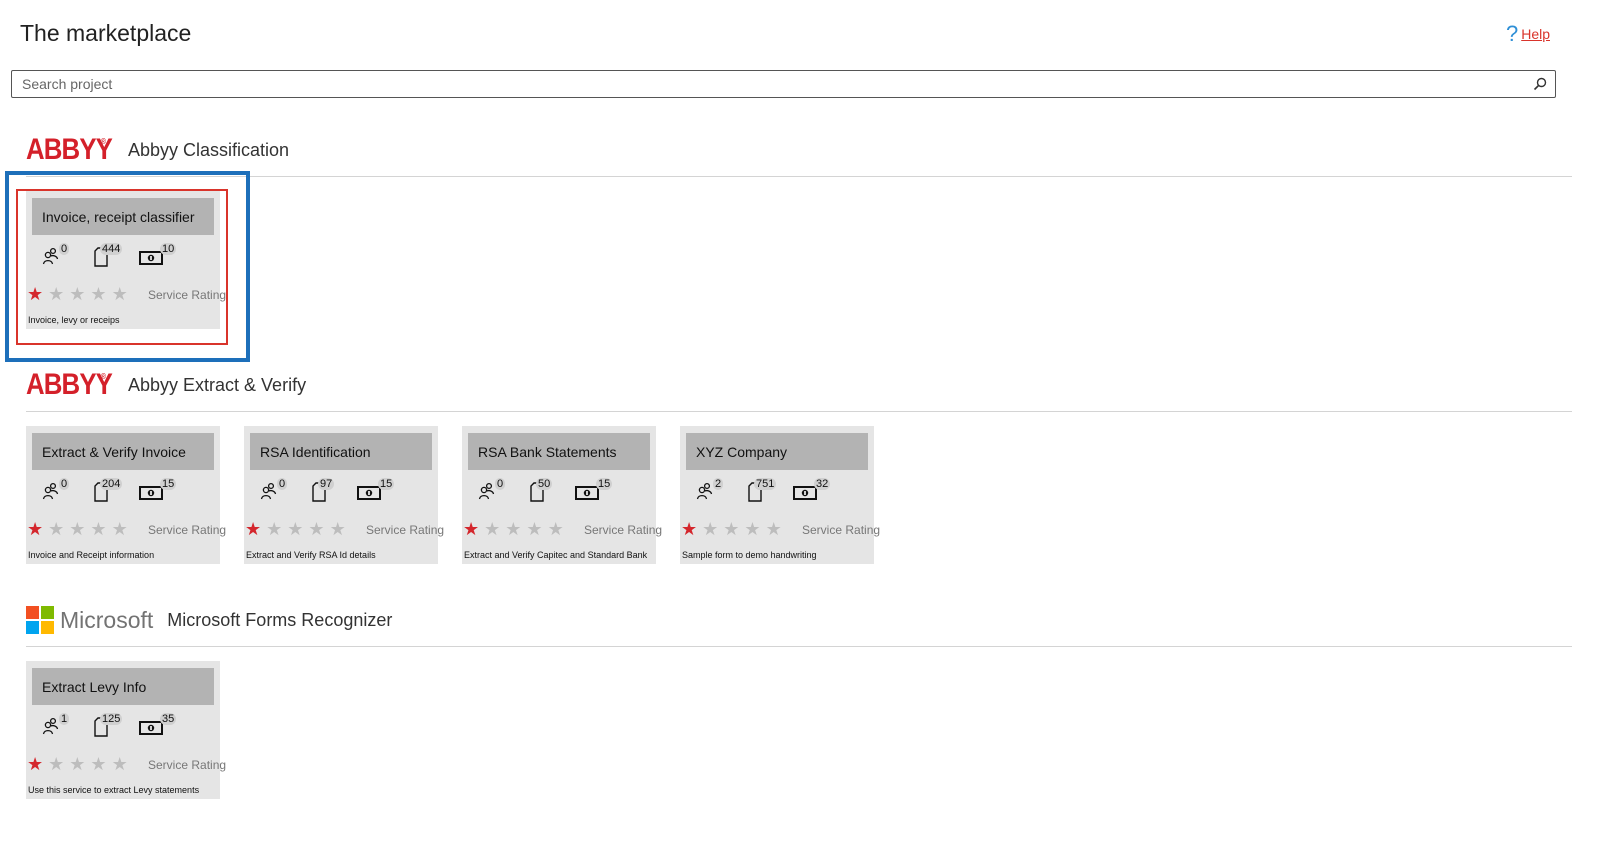 This screenshot has height=855, width=1600. I want to click on search-bar, so click(783, 84).